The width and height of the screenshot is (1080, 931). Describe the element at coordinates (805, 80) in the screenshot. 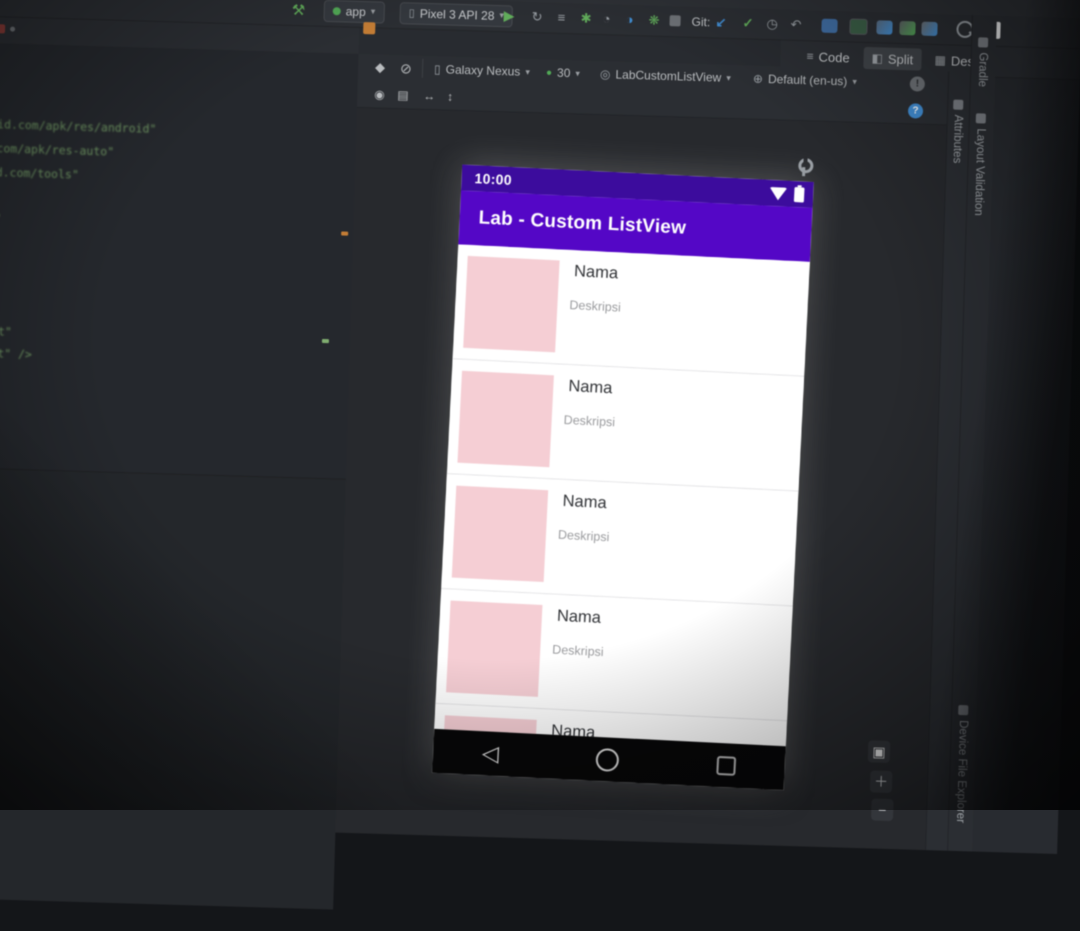

I see `locale-dropdown: ⊕ Default (en-us) ▾` at that location.